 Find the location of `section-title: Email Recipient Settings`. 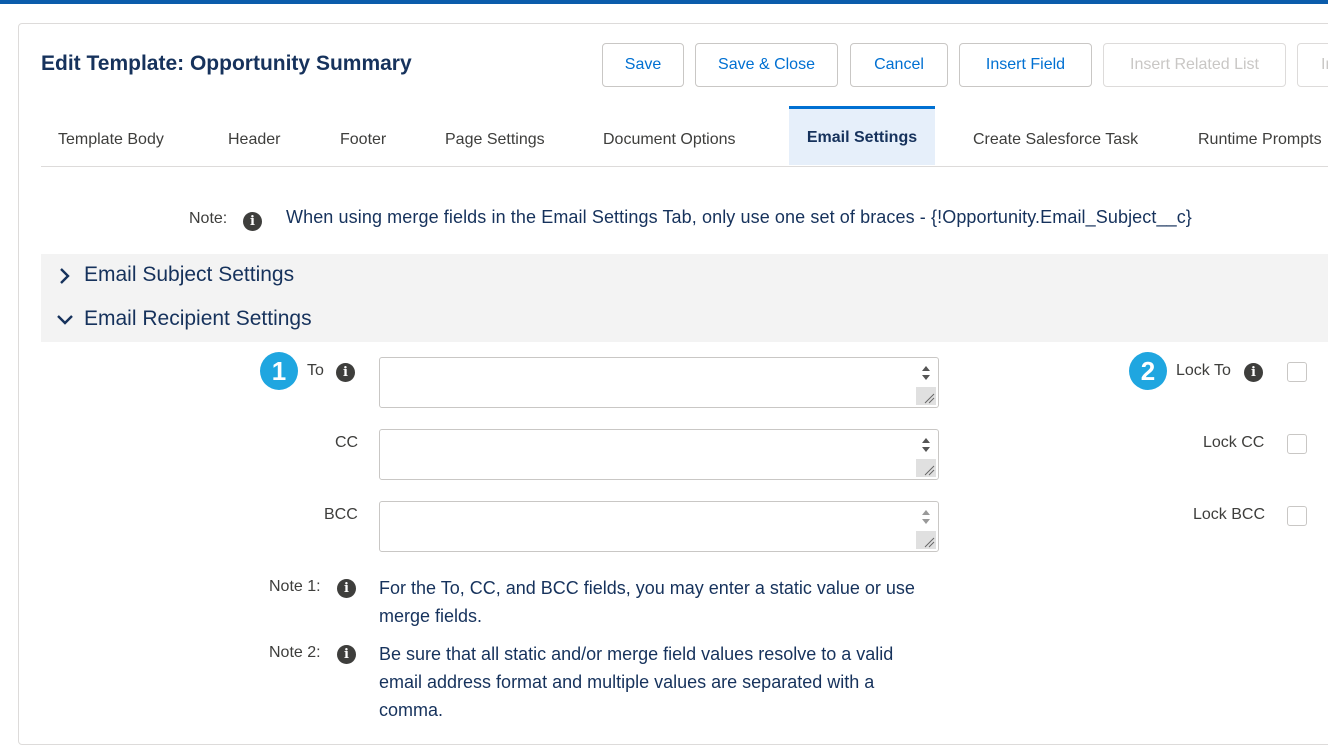

section-title: Email Recipient Settings is located at coordinates (198, 318).